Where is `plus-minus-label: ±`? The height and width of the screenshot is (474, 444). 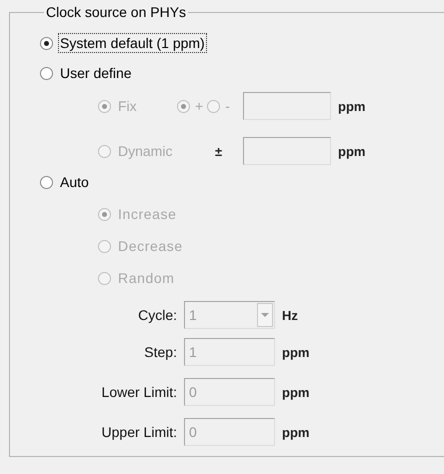
plus-minus-label: ± is located at coordinates (219, 151).